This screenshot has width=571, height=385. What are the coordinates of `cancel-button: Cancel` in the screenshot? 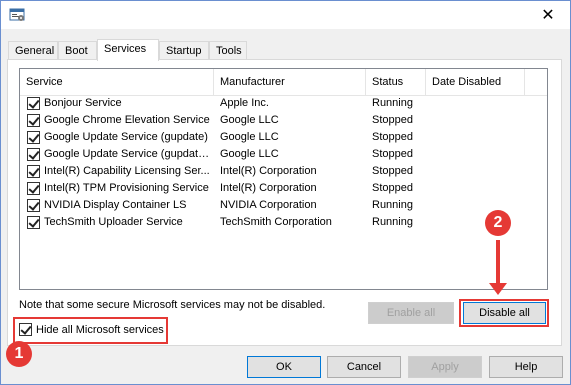 It's located at (364, 367).